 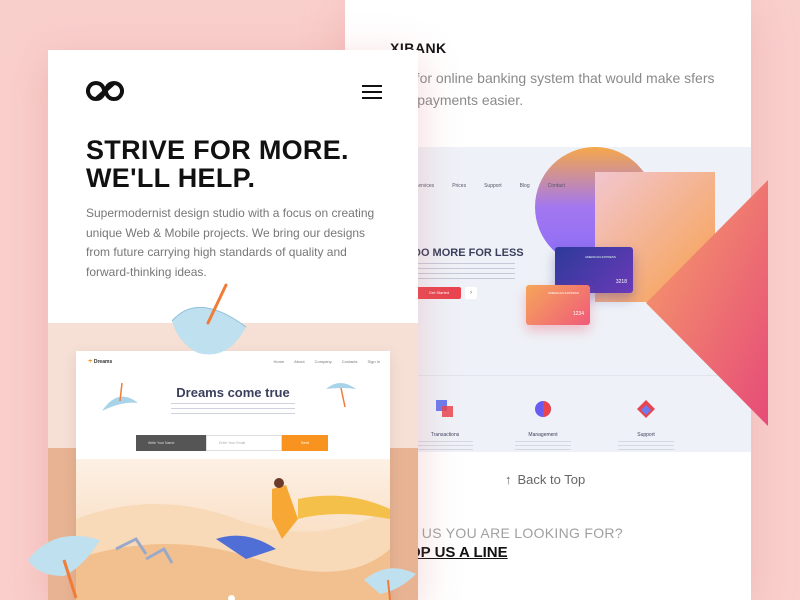 I want to click on email-input: Enter Your Email, so click(x=244, y=443).